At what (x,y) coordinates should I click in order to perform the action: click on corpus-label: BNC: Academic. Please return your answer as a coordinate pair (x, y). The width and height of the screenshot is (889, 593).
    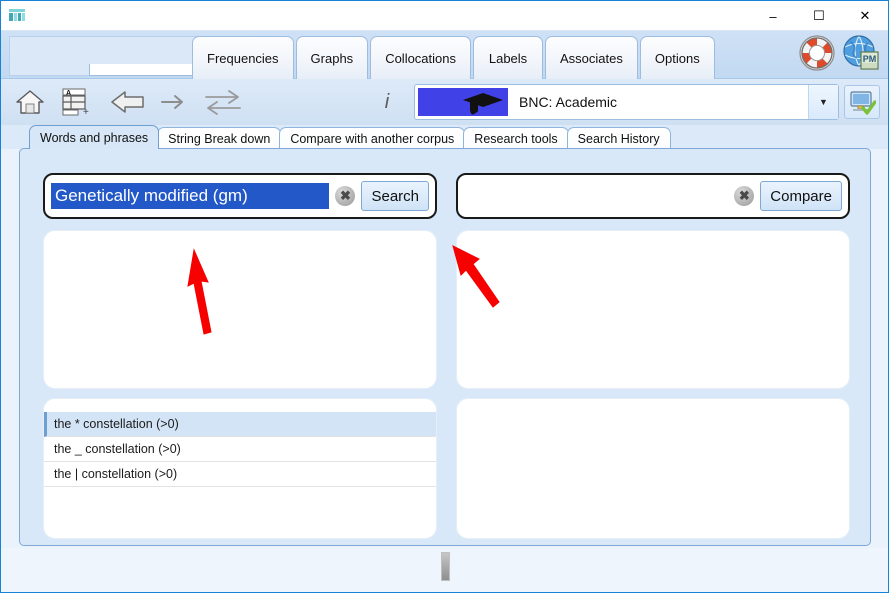
    Looking at the image, I should click on (568, 102).